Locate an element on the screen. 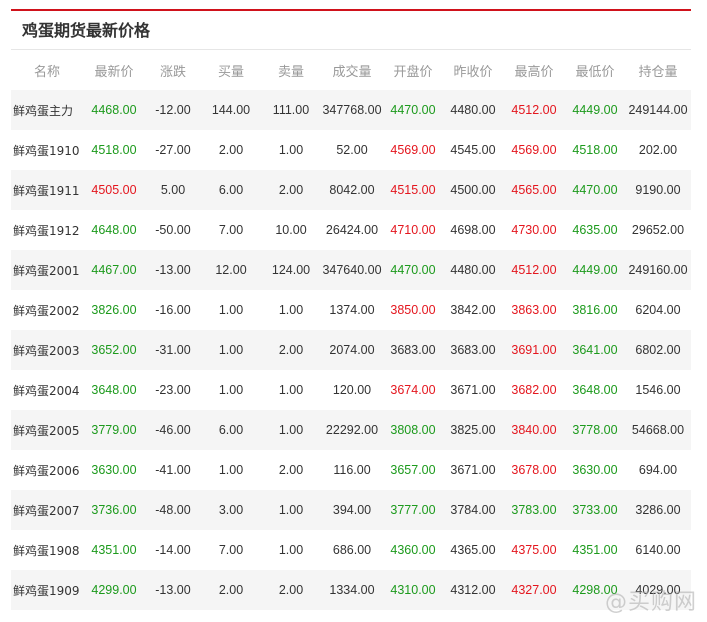 The image size is (707, 622). cell-high: 3682.00 is located at coordinates (534, 390).